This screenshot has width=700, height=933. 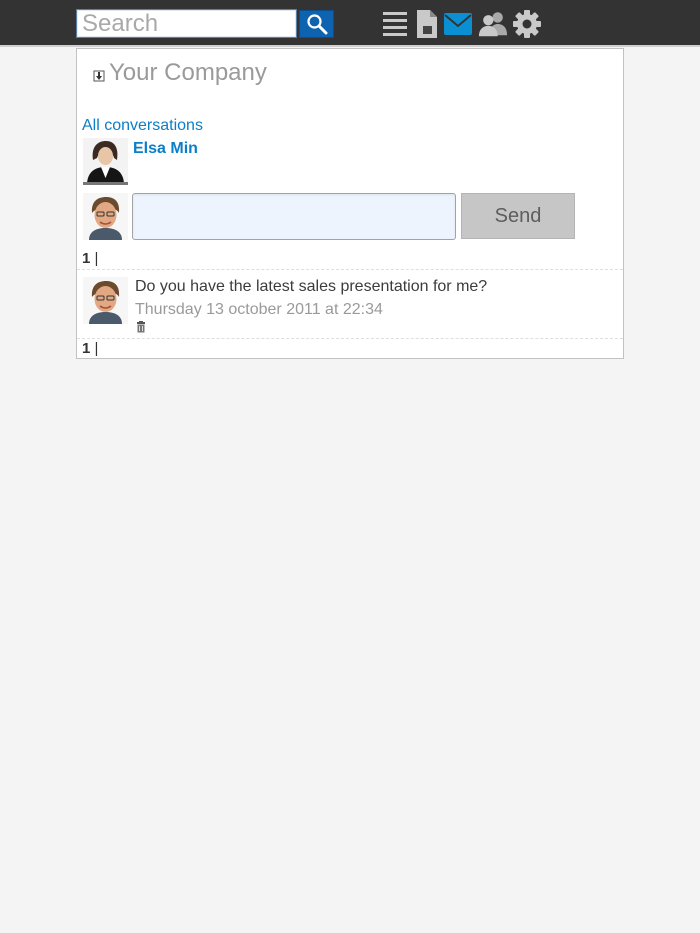 I want to click on pager-top: 1 |, so click(x=90, y=258).